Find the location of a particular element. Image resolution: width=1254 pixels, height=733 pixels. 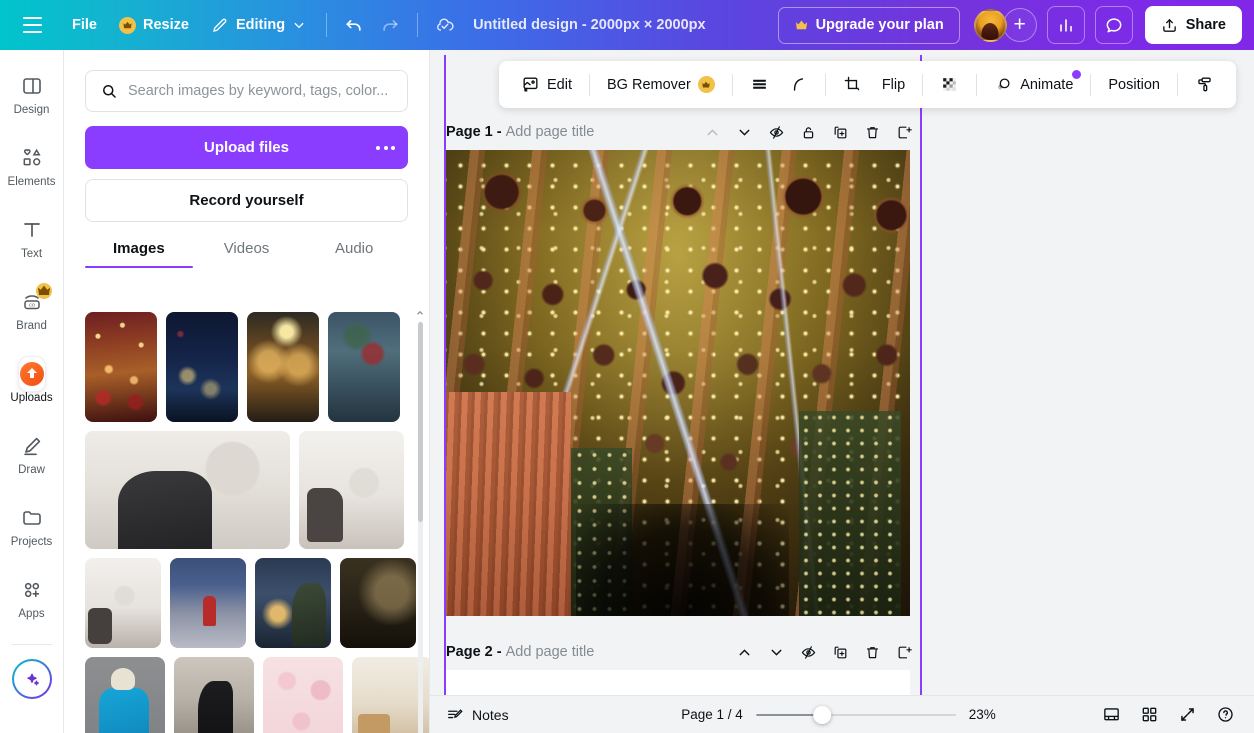

sidebar-item-label: Apps is located at coordinates (31, 613).